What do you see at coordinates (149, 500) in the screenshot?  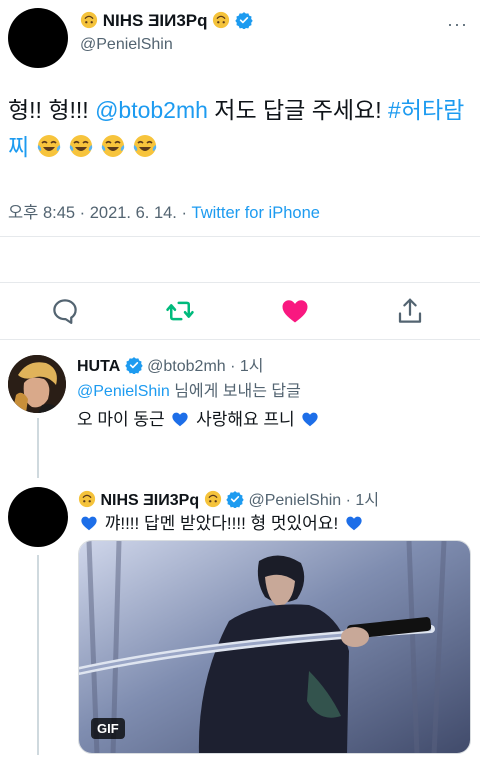 I see `reply-author-name: NIHS ƎIИ3Pq` at bounding box center [149, 500].